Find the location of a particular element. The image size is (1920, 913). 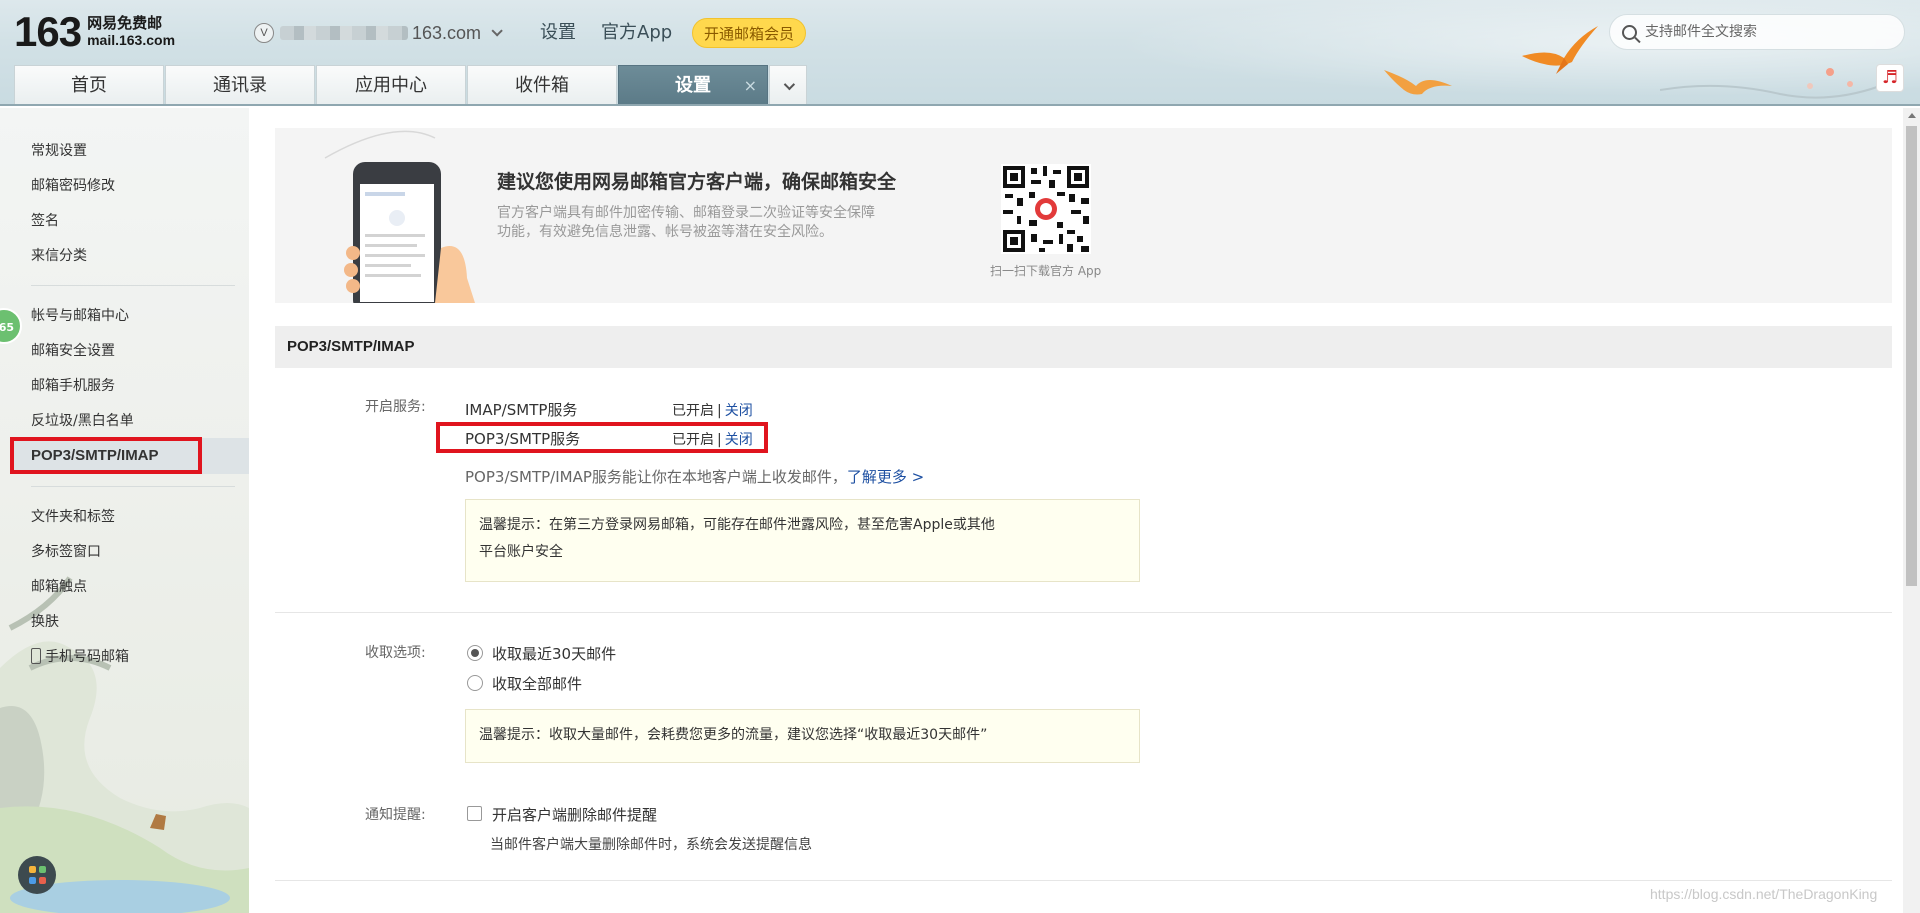

traffic-tip-box: 温馨提示：收取大量邮件，会耗费您更多的流量，建议您选择“收取最近30天邮件” is located at coordinates (802, 736).